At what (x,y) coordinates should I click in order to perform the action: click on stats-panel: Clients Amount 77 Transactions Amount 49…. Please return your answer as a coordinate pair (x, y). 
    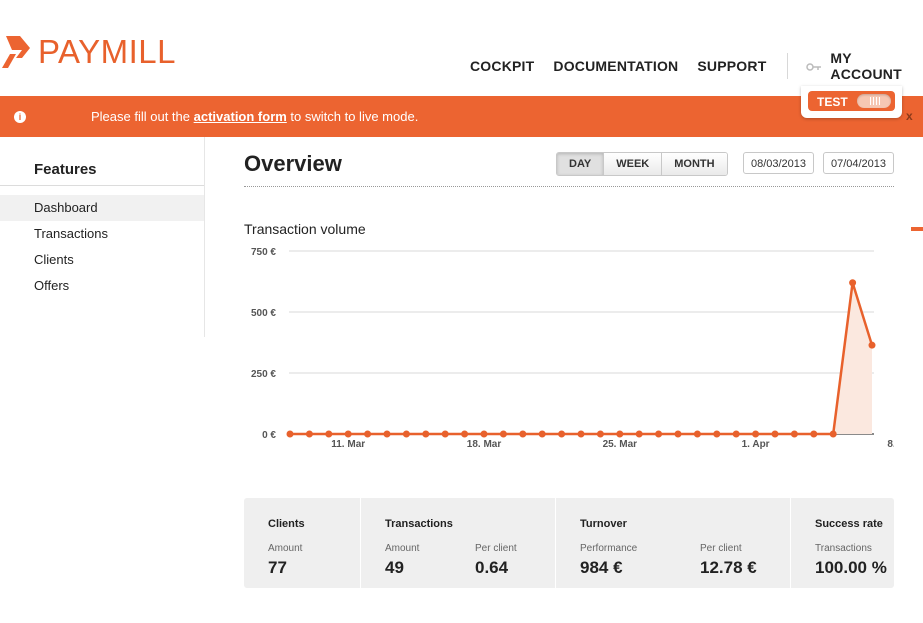
    Looking at the image, I should click on (569, 543).